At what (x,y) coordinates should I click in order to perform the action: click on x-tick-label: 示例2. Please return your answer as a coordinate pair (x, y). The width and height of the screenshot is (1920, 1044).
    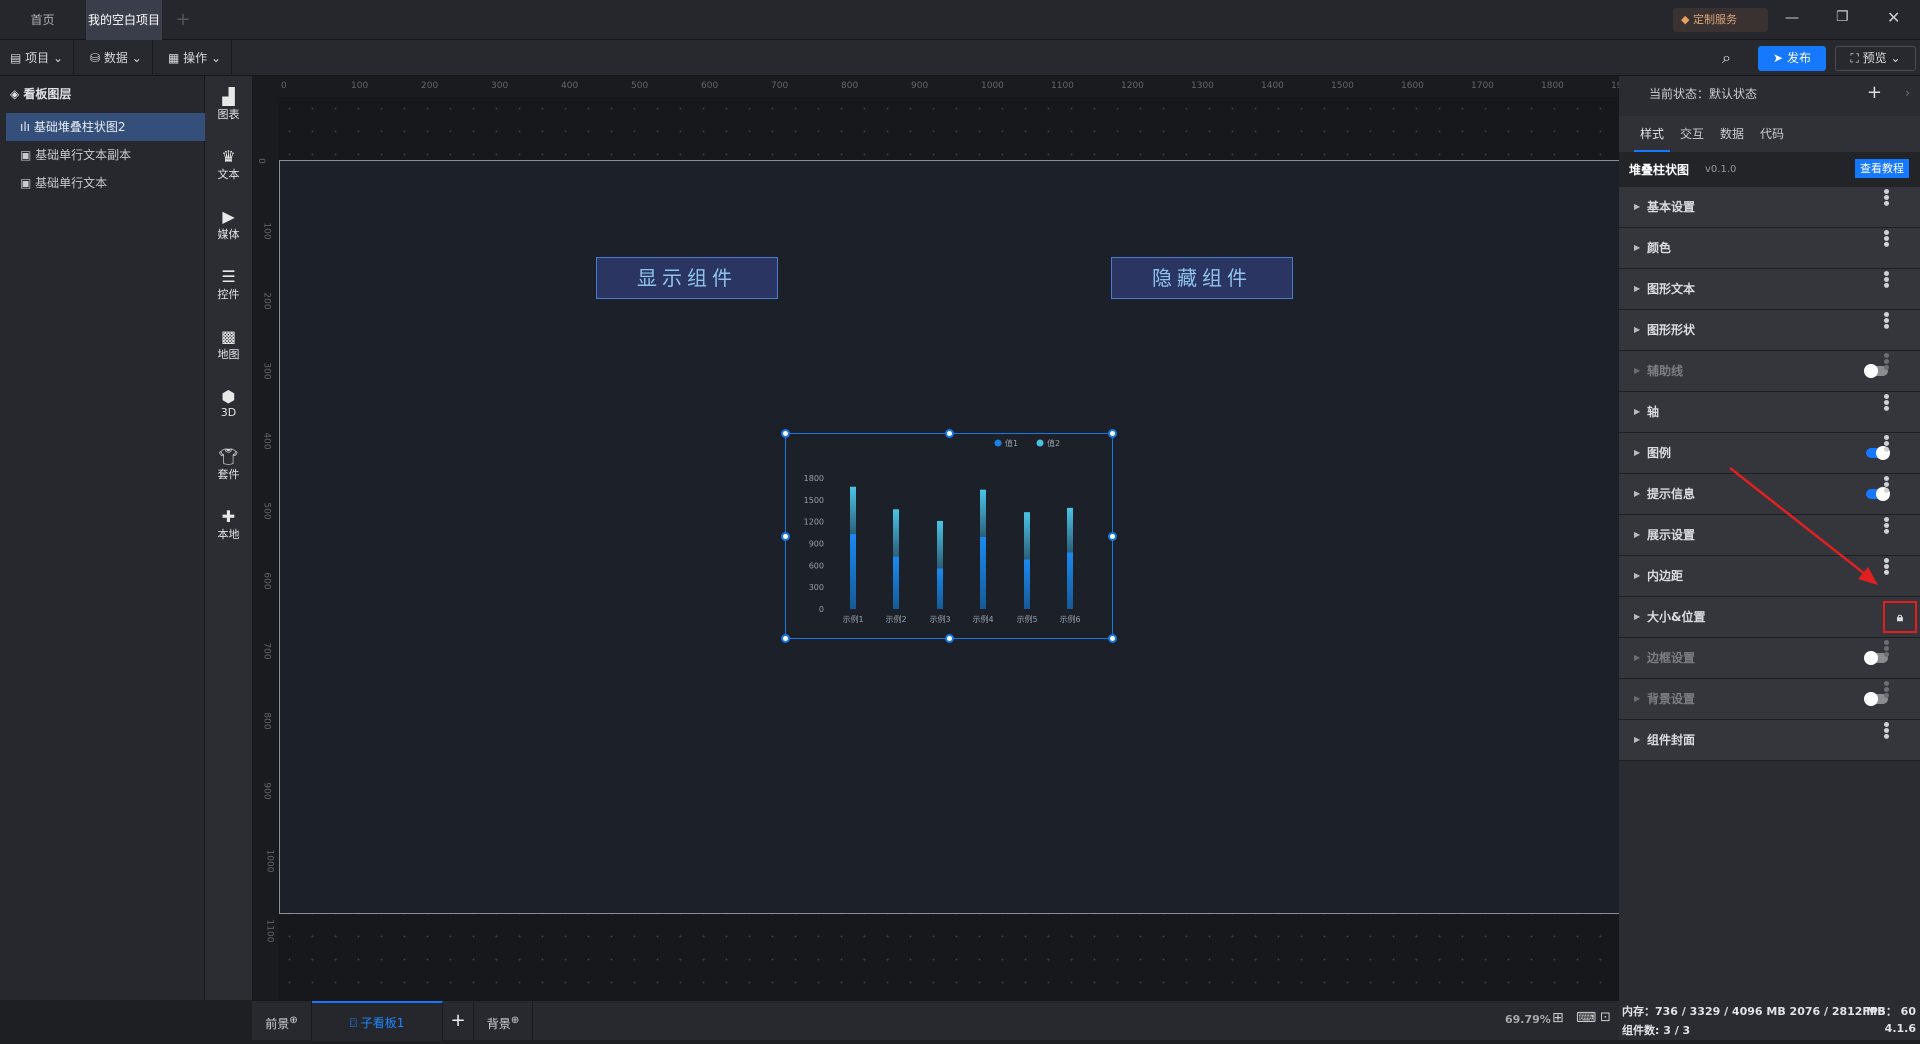
    Looking at the image, I should click on (895, 619).